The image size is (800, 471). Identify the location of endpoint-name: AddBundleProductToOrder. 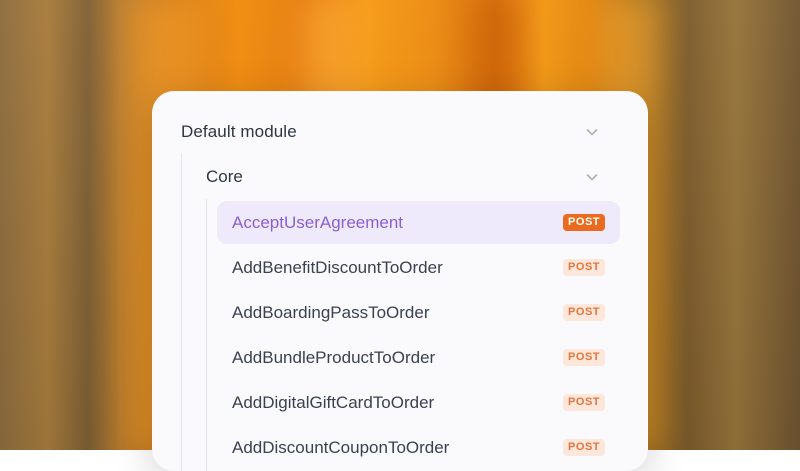
(334, 357).